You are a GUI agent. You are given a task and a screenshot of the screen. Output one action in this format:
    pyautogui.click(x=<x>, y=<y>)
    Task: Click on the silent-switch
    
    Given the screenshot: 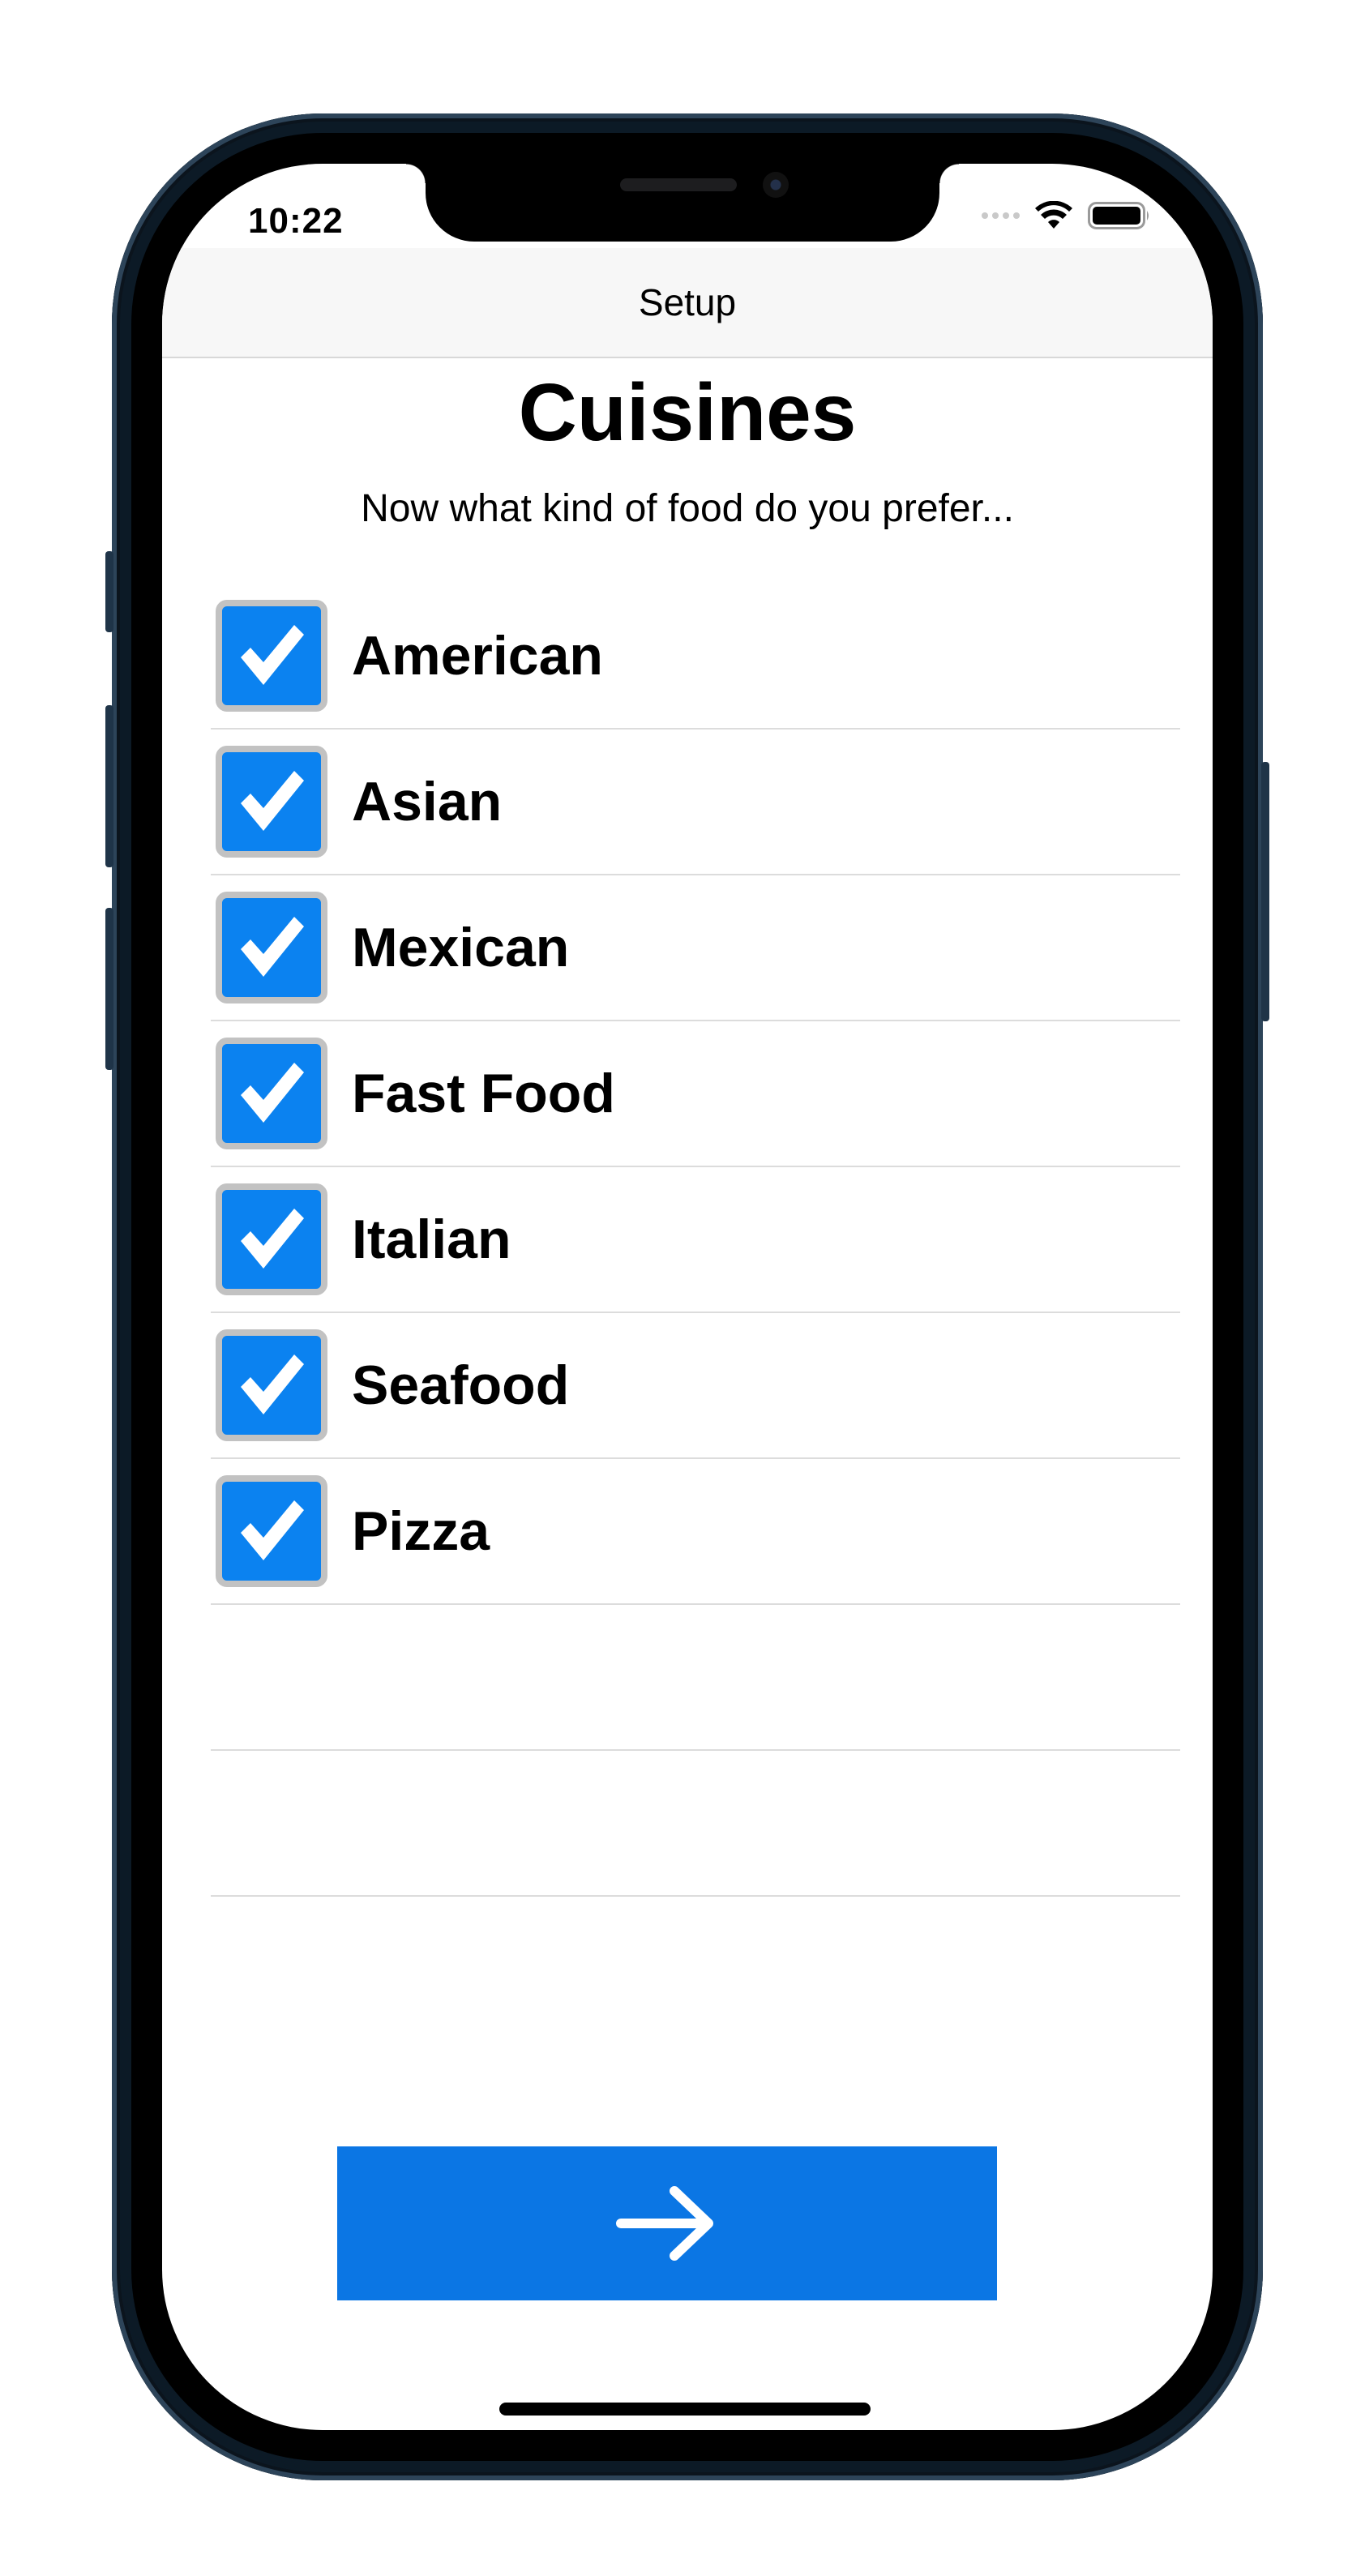 What is the action you would take?
    pyautogui.click(x=109, y=591)
    